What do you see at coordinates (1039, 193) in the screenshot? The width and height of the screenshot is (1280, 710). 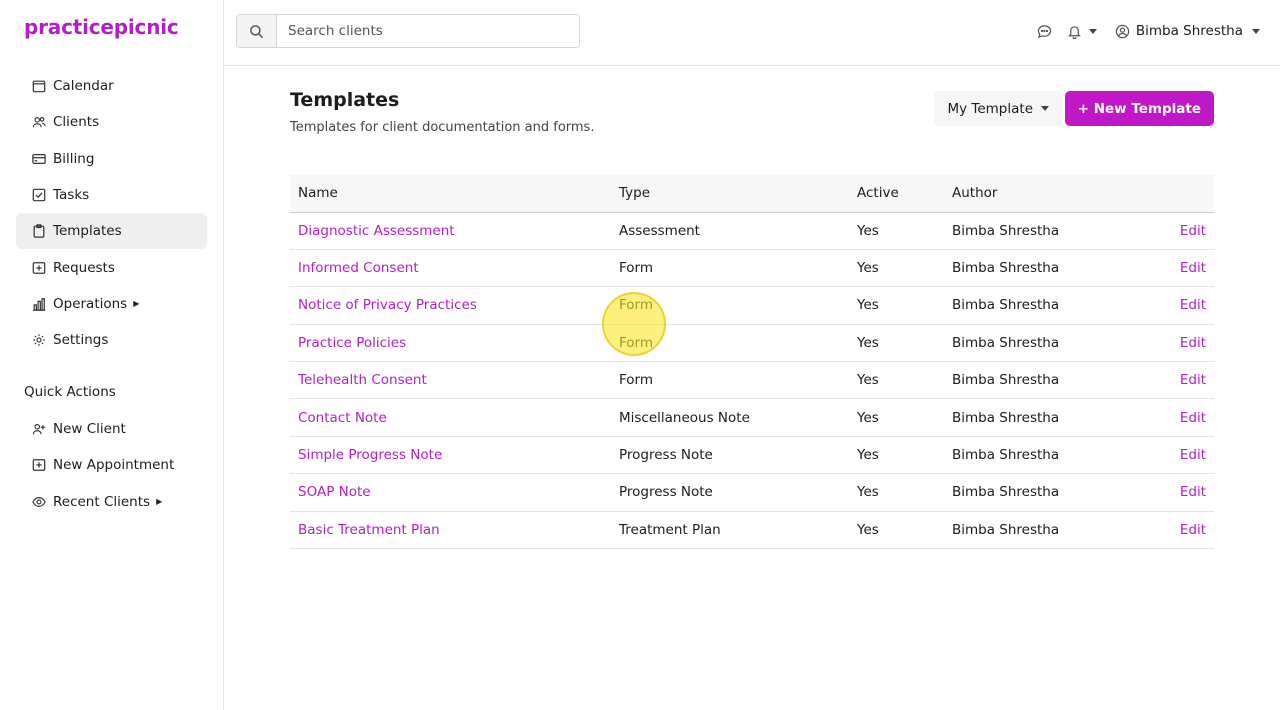 I see `column-header-author: Author` at bounding box center [1039, 193].